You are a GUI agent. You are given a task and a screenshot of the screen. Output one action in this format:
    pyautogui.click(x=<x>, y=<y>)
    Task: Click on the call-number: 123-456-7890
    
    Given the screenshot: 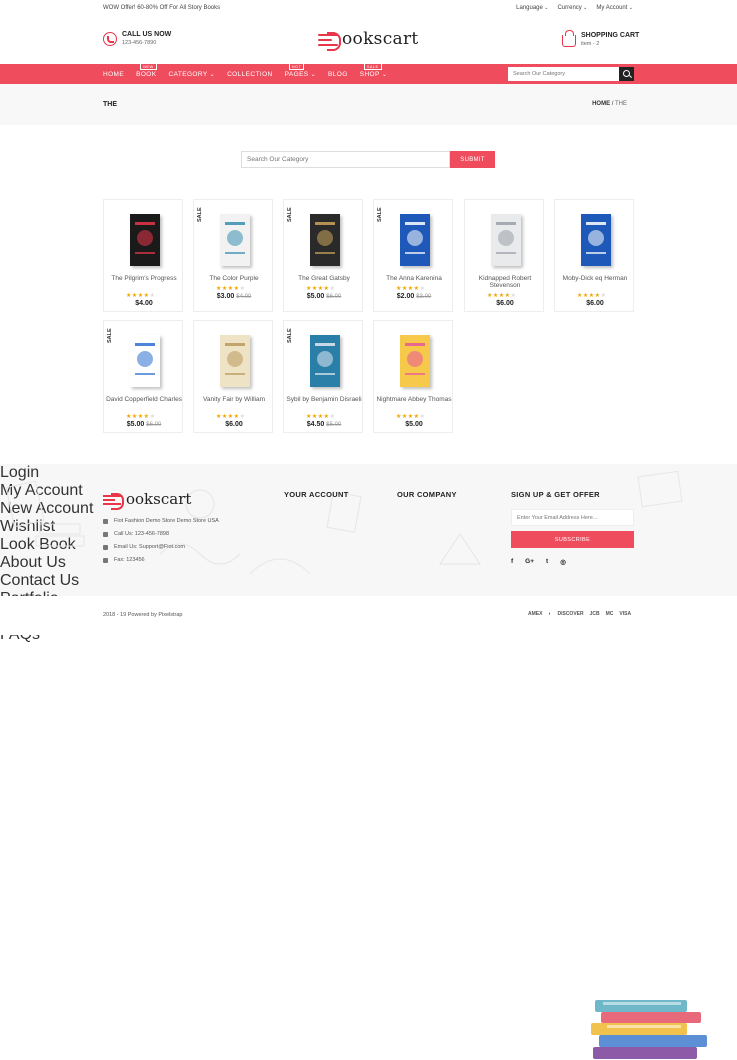 What is the action you would take?
    pyautogui.click(x=139, y=43)
    